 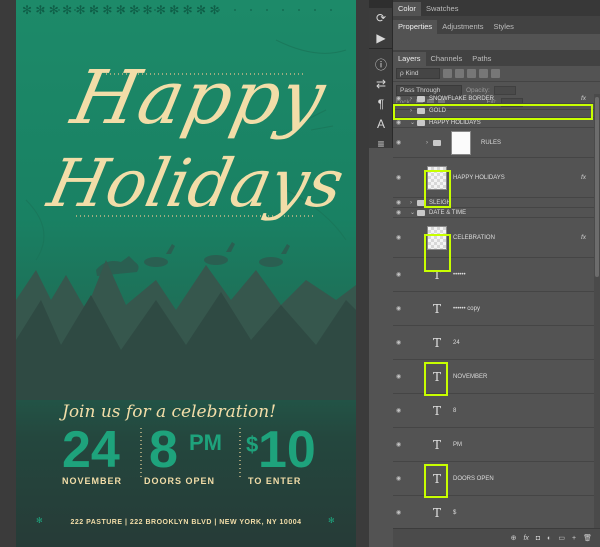 I want to click on layer-name: RULES, so click(x=491, y=142).